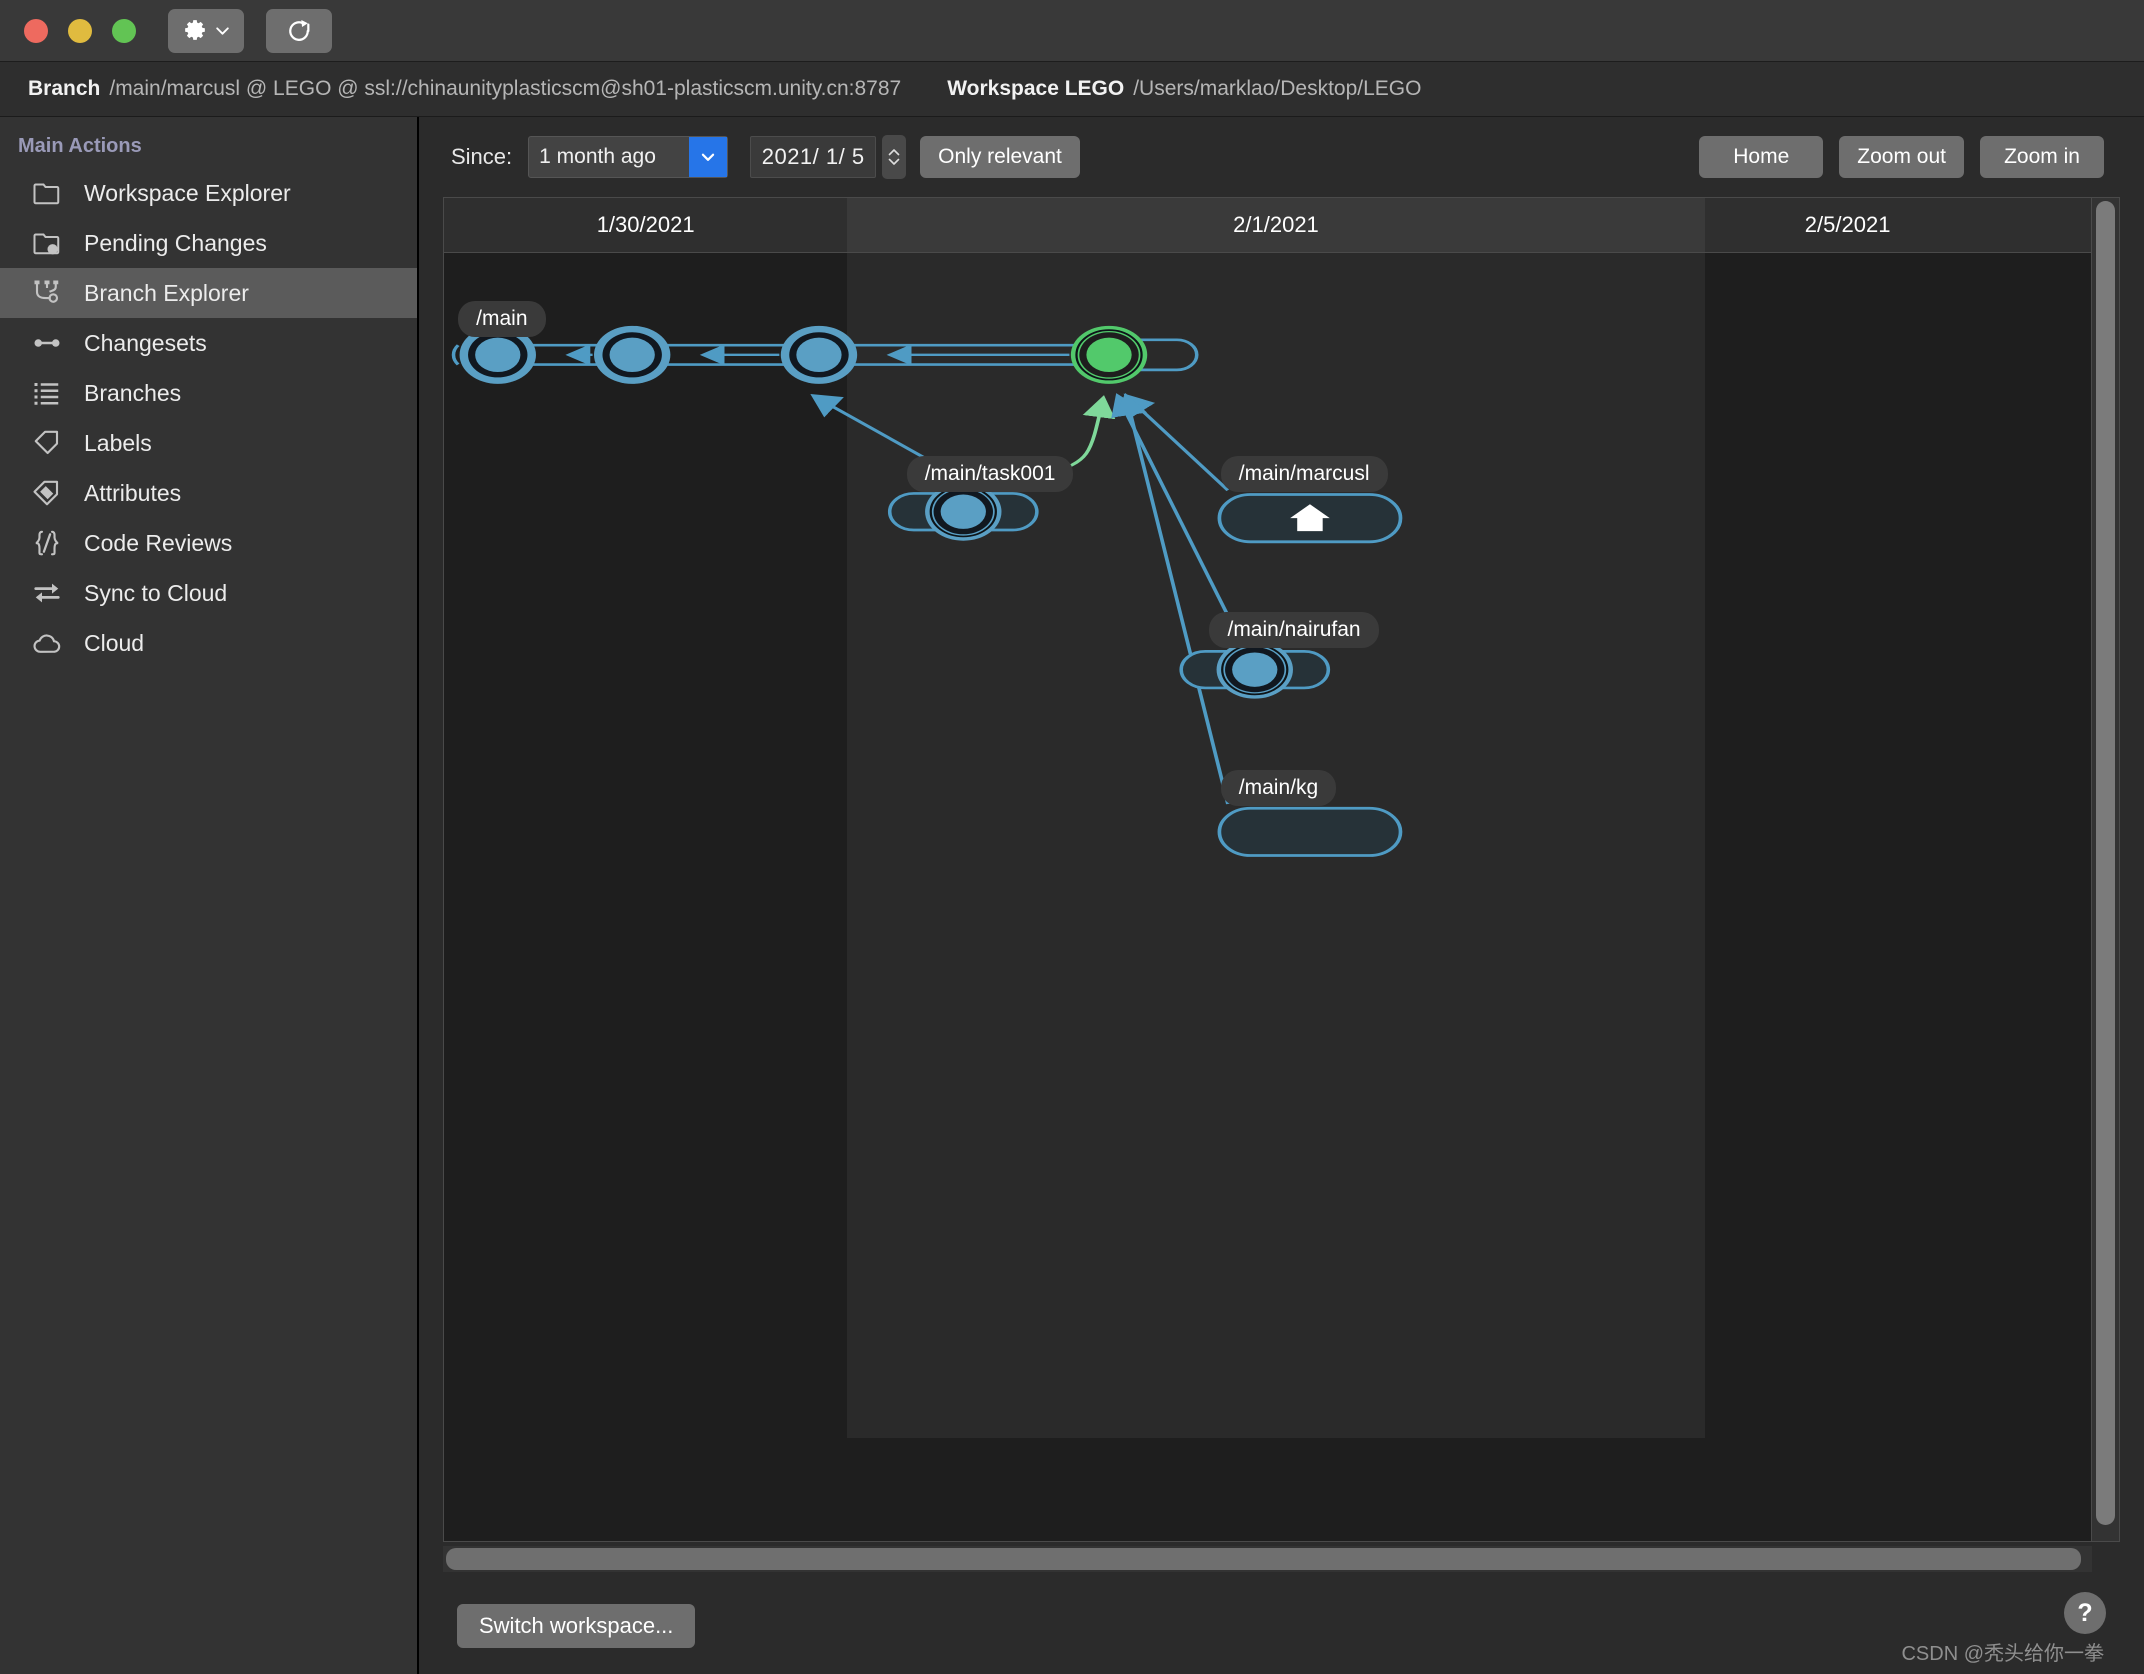 The width and height of the screenshot is (2144, 1674). I want to click on branch-name-label: /main/nairufan, so click(1294, 629).